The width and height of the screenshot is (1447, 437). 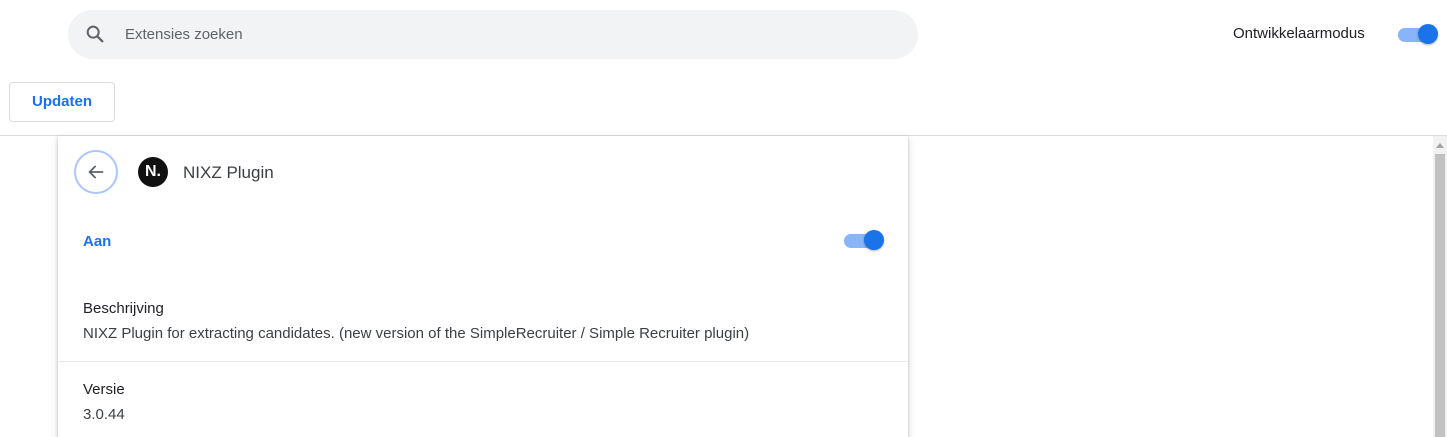 I want to click on version-title: Versie, so click(x=104, y=389).